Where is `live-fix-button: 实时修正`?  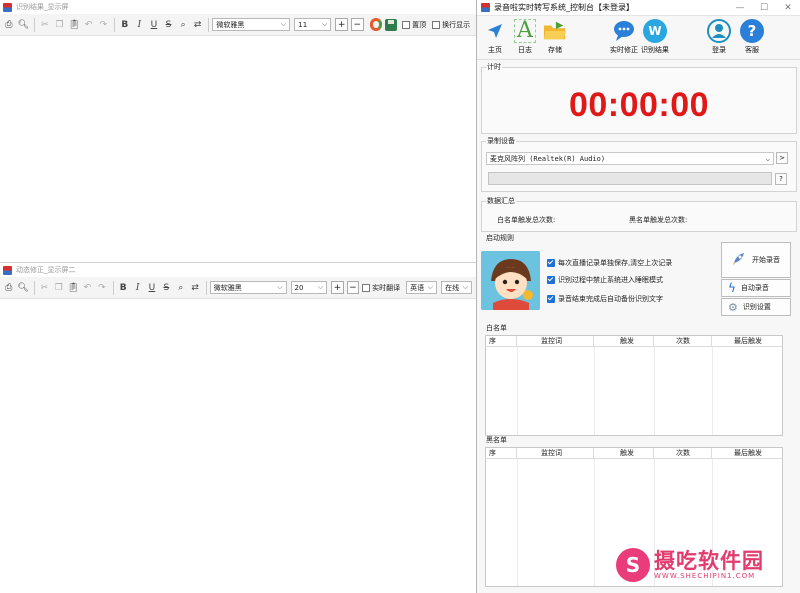 live-fix-button: 实时修正 is located at coordinates (624, 37).